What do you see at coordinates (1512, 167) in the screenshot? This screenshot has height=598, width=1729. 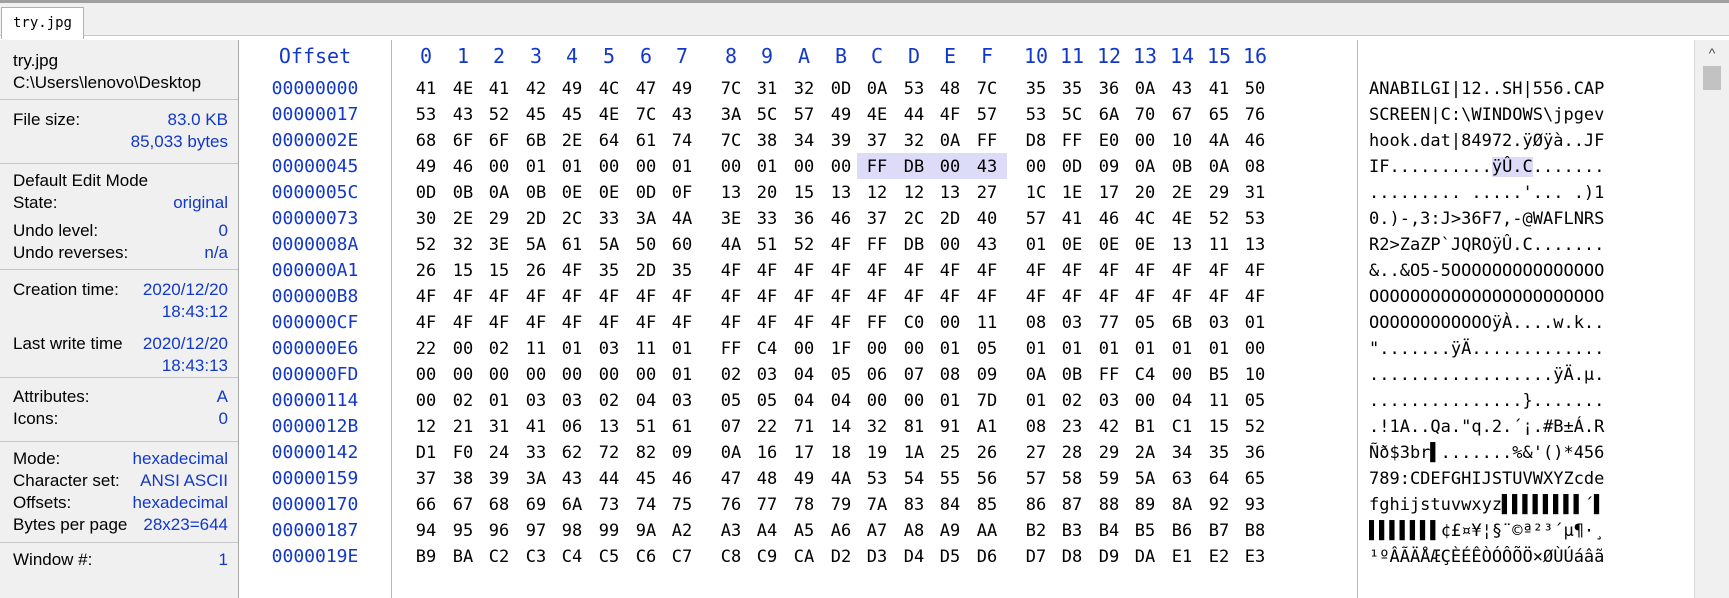 I see `ascii-selection: ÿÛ.C` at bounding box center [1512, 167].